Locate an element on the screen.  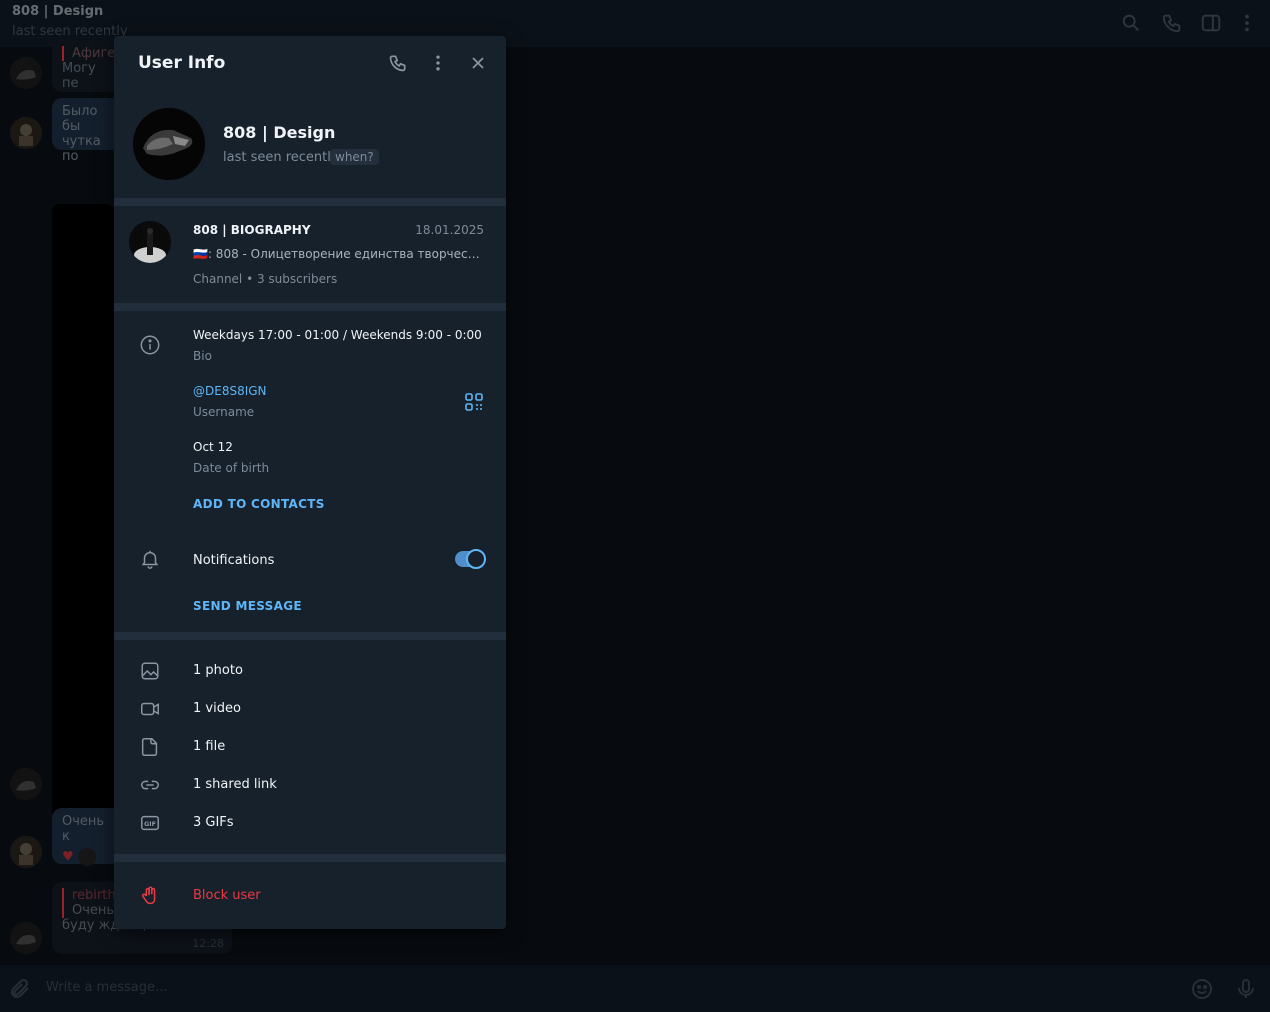
birth-label: Date of birth is located at coordinates (231, 468).